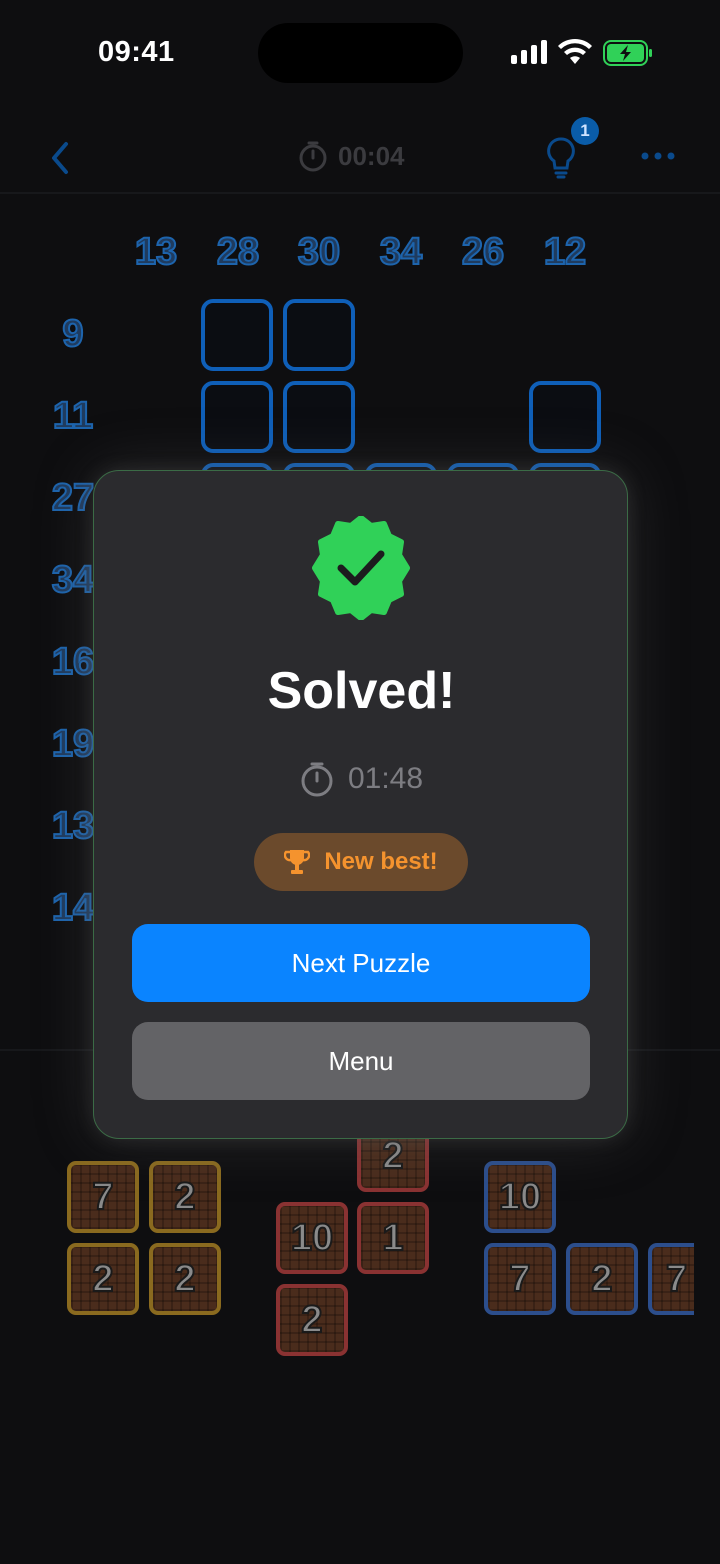 This screenshot has width=720, height=1564. I want to click on back-chevron-icon, so click(61, 158).